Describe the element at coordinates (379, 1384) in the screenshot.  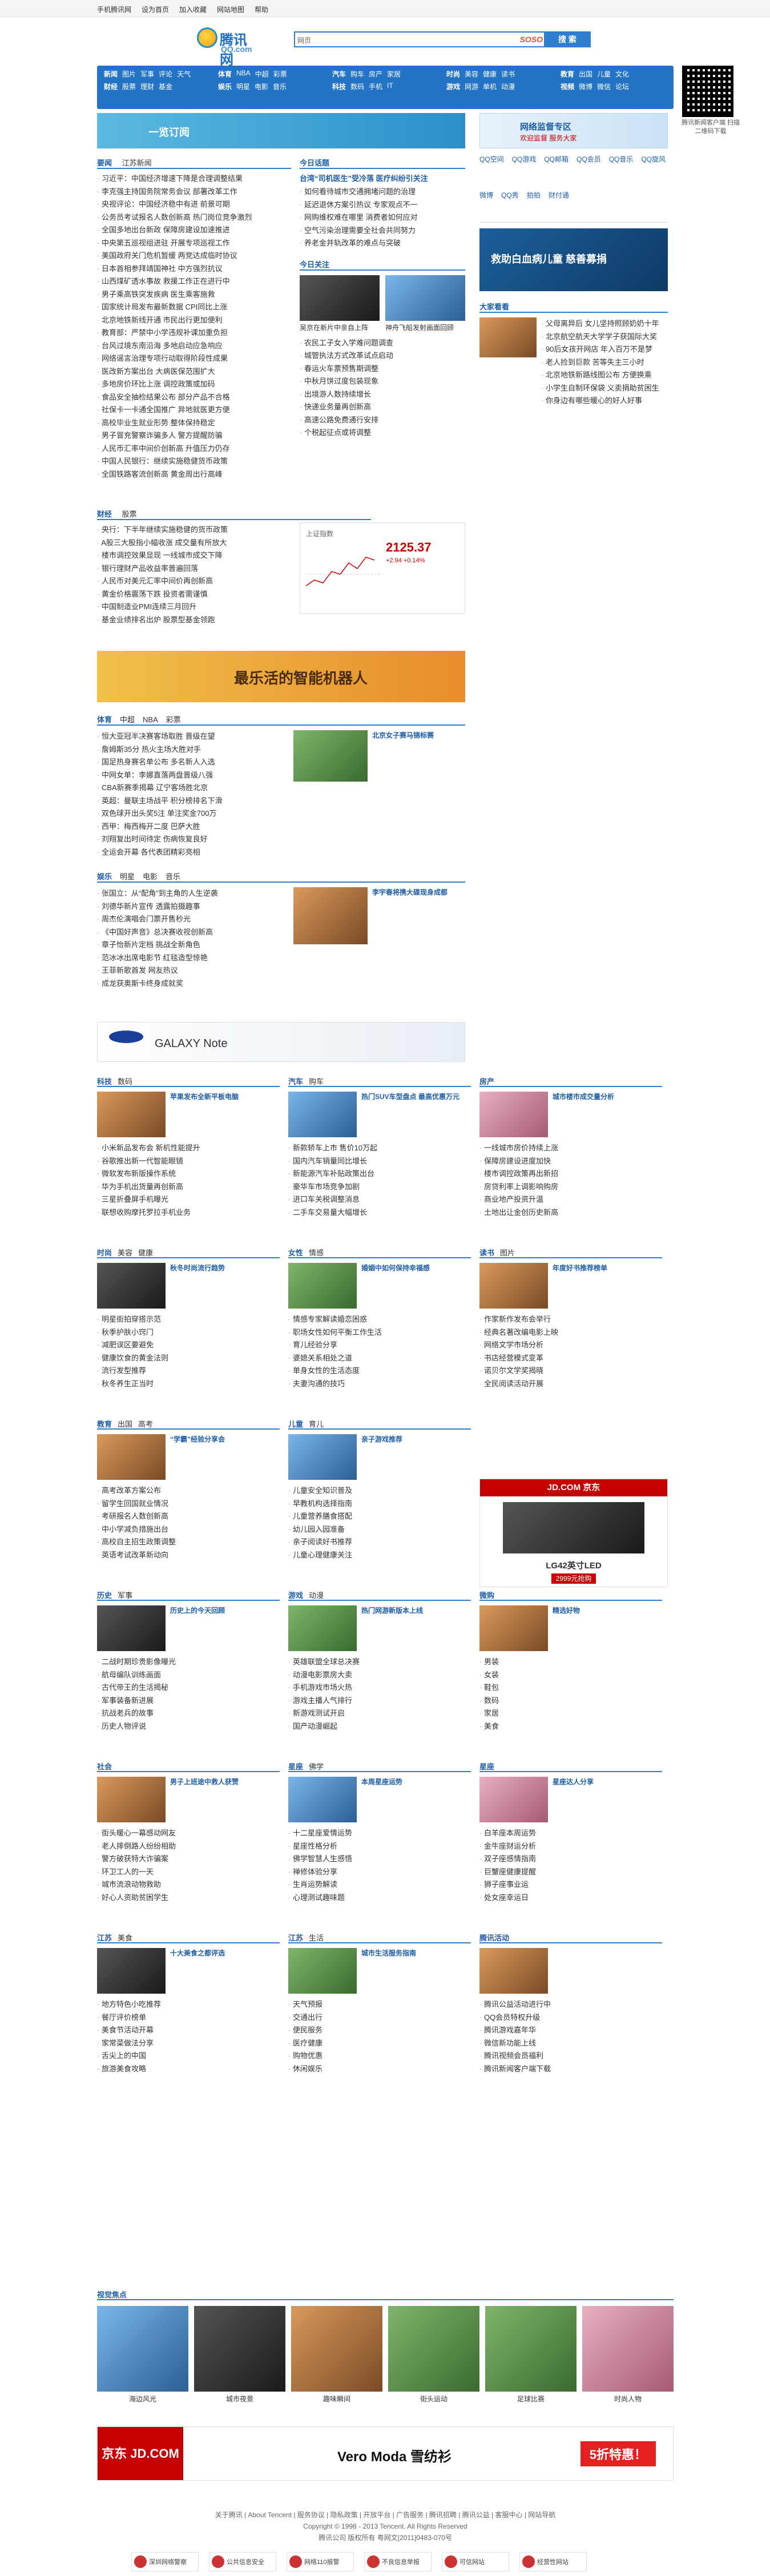
I see `section-item: 夫妻沟通的技巧` at that location.